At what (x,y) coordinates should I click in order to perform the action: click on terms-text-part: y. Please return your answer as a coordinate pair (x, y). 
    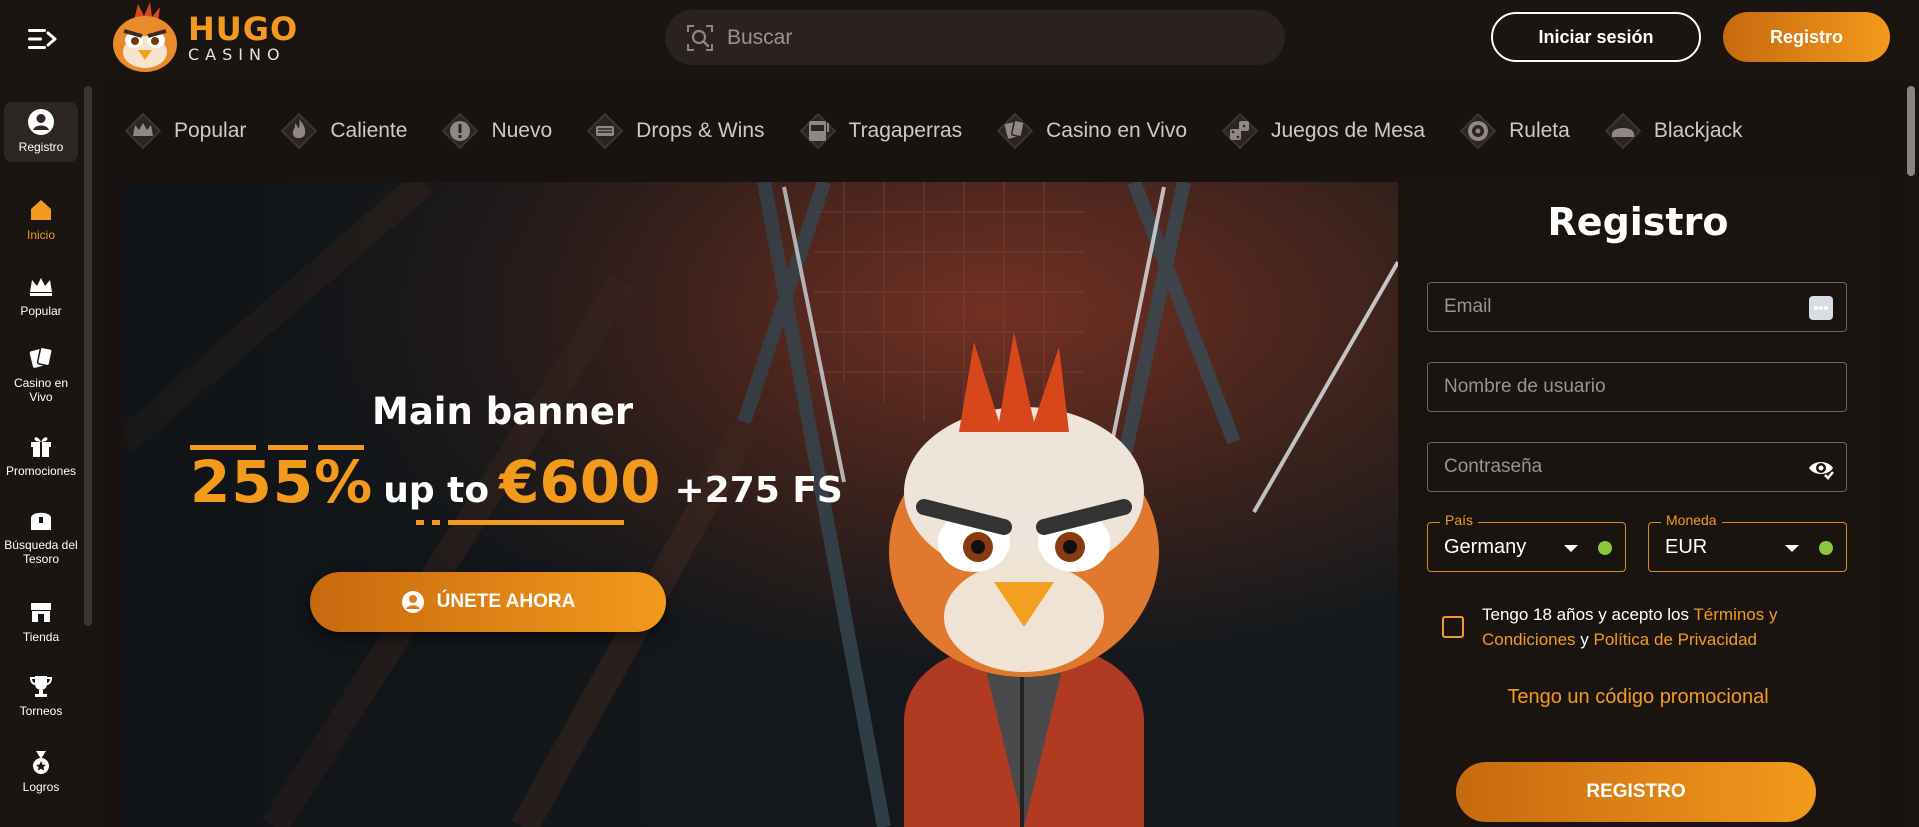
    Looking at the image, I should click on (1584, 639).